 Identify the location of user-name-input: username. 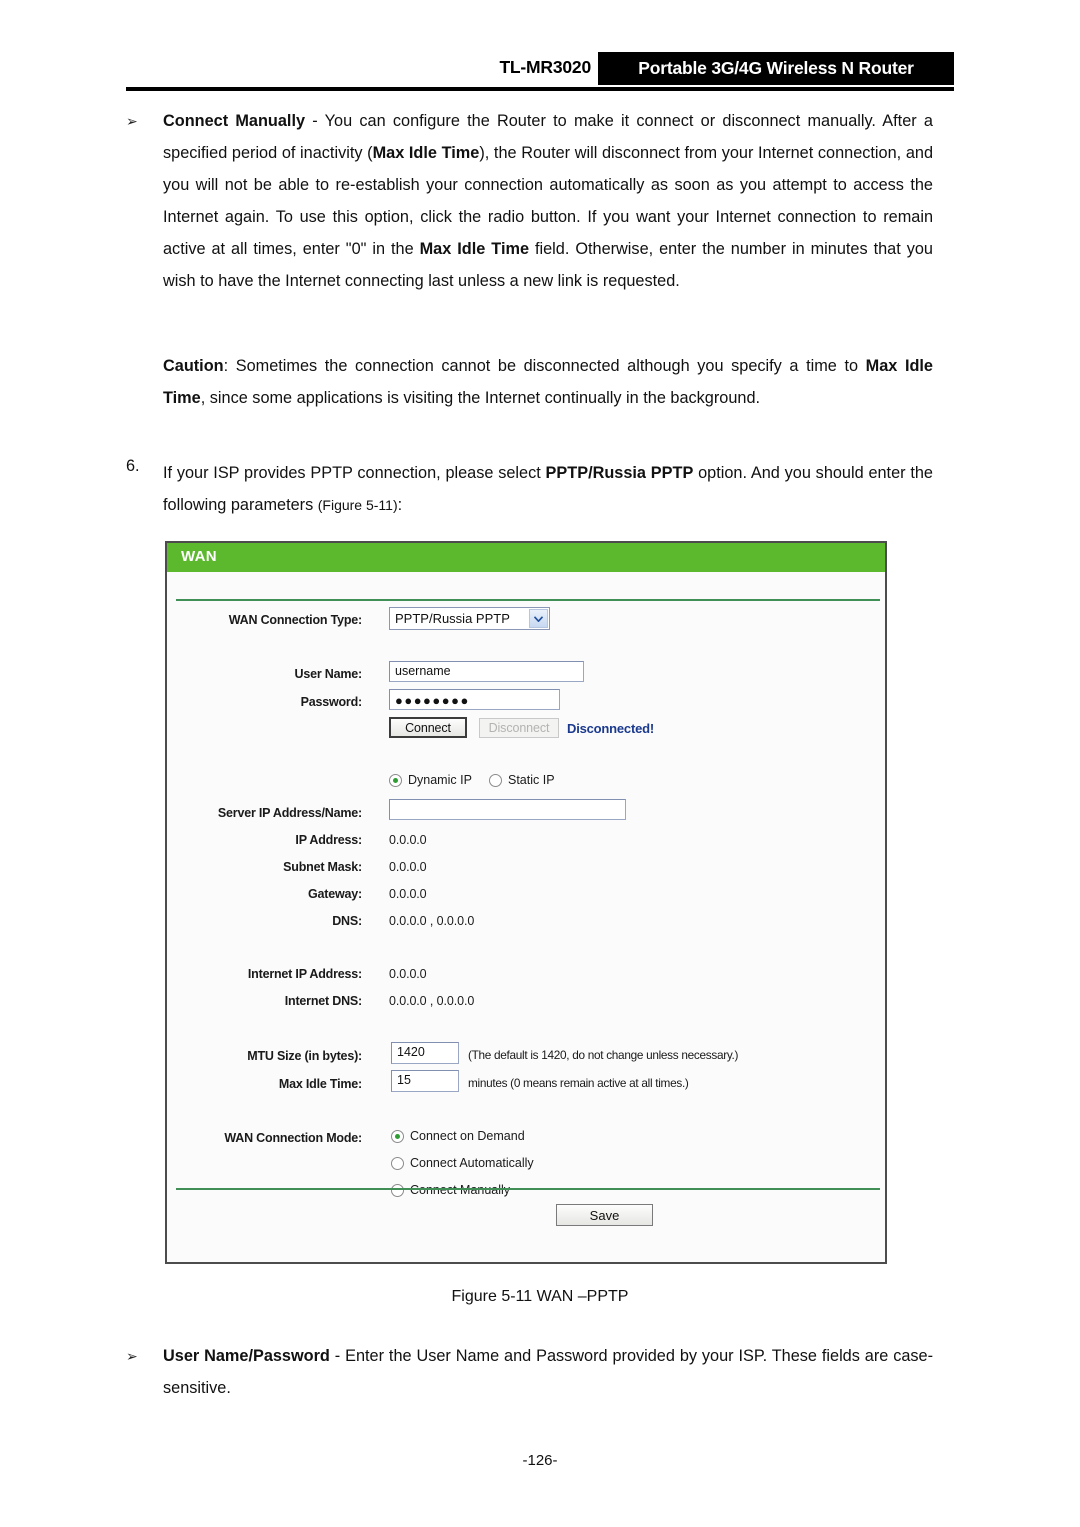
(486, 671).